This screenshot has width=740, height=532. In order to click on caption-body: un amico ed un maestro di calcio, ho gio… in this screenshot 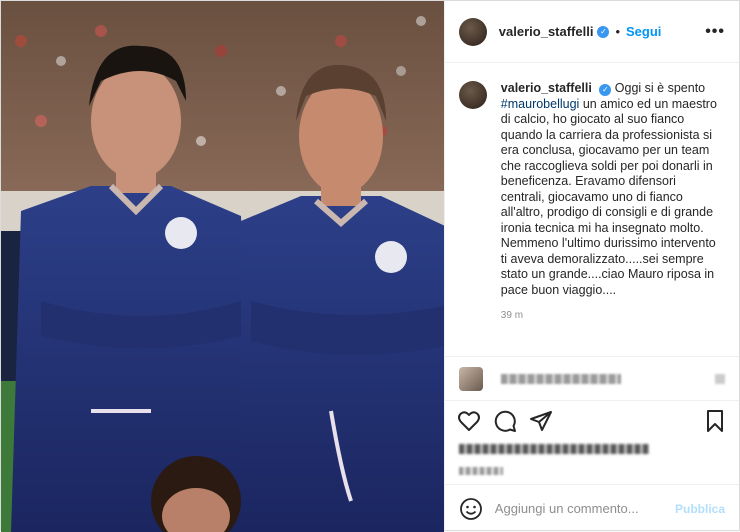, I will do `click(608, 196)`.